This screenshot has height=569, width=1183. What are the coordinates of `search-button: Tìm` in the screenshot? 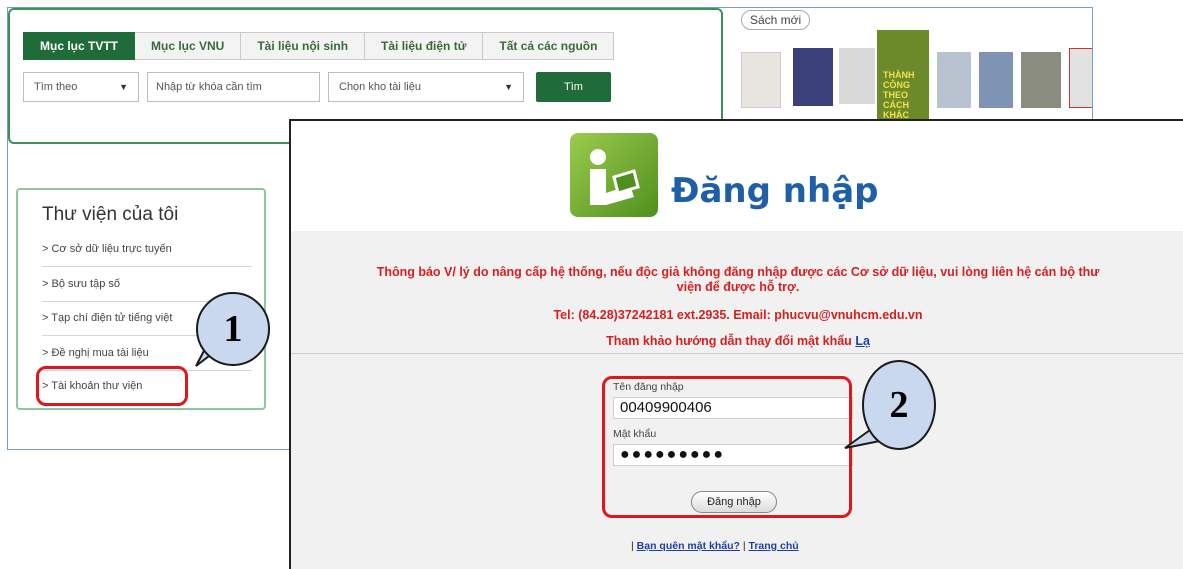 It's located at (573, 87).